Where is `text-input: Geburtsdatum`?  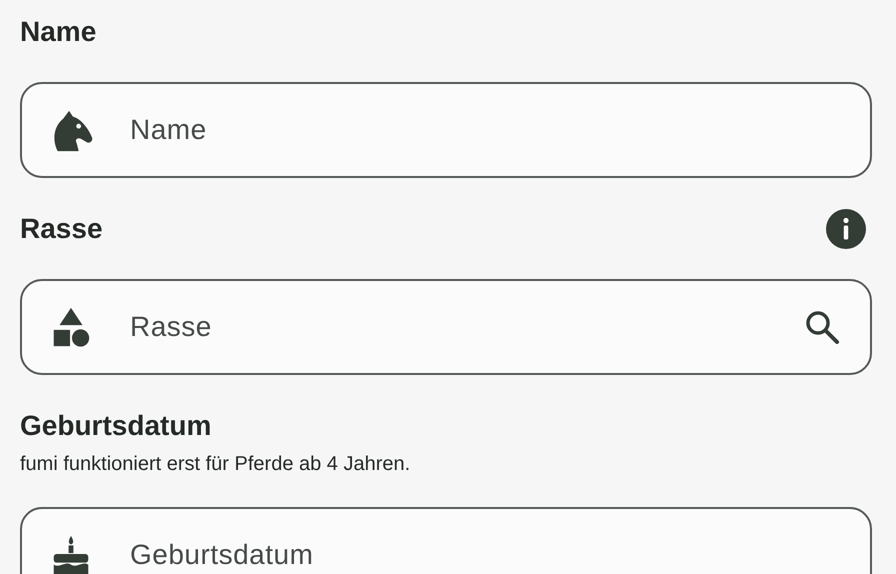
text-input: Geburtsdatum is located at coordinates (485, 555).